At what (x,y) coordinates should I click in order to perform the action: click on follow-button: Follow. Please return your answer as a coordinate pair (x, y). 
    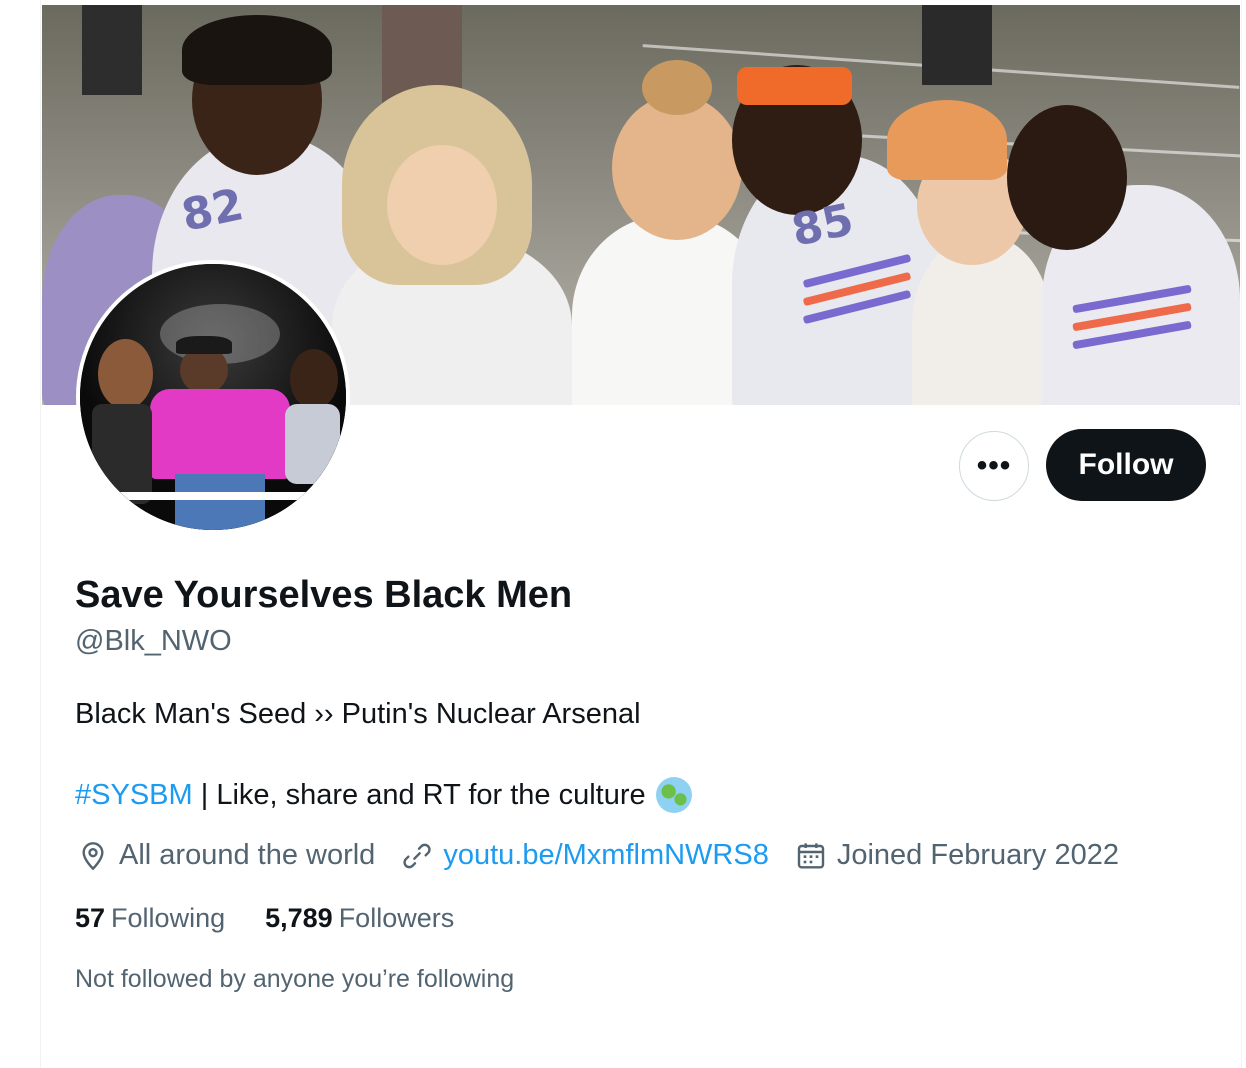
    Looking at the image, I should click on (1126, 465).